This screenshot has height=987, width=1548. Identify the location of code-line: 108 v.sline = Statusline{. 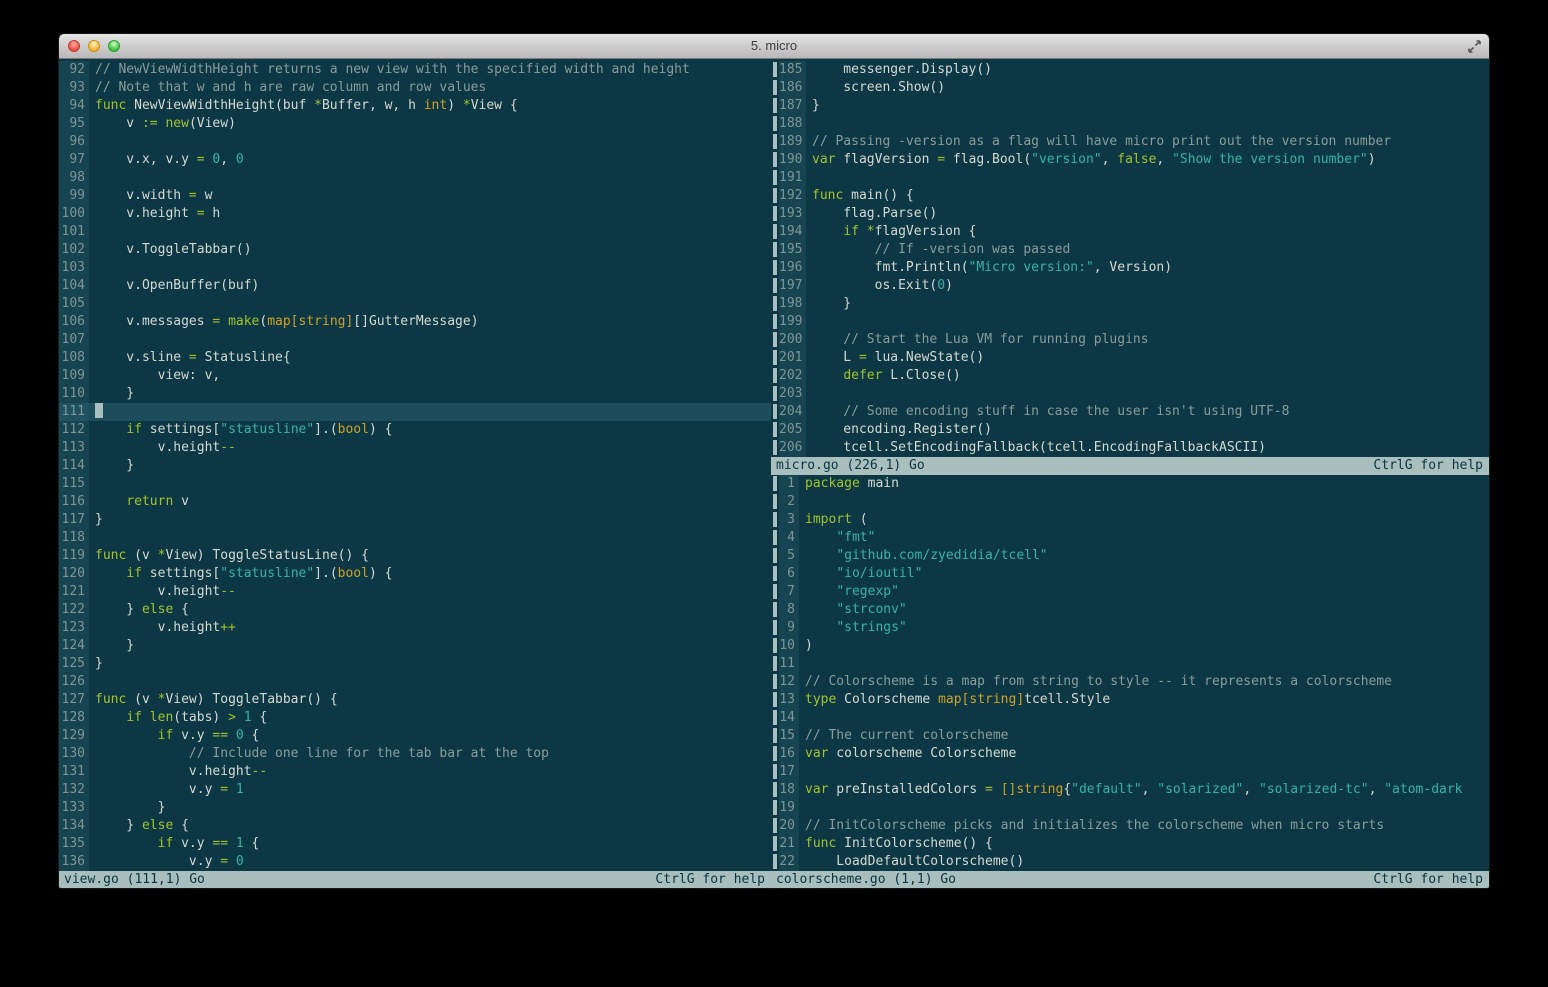
(415, 358).